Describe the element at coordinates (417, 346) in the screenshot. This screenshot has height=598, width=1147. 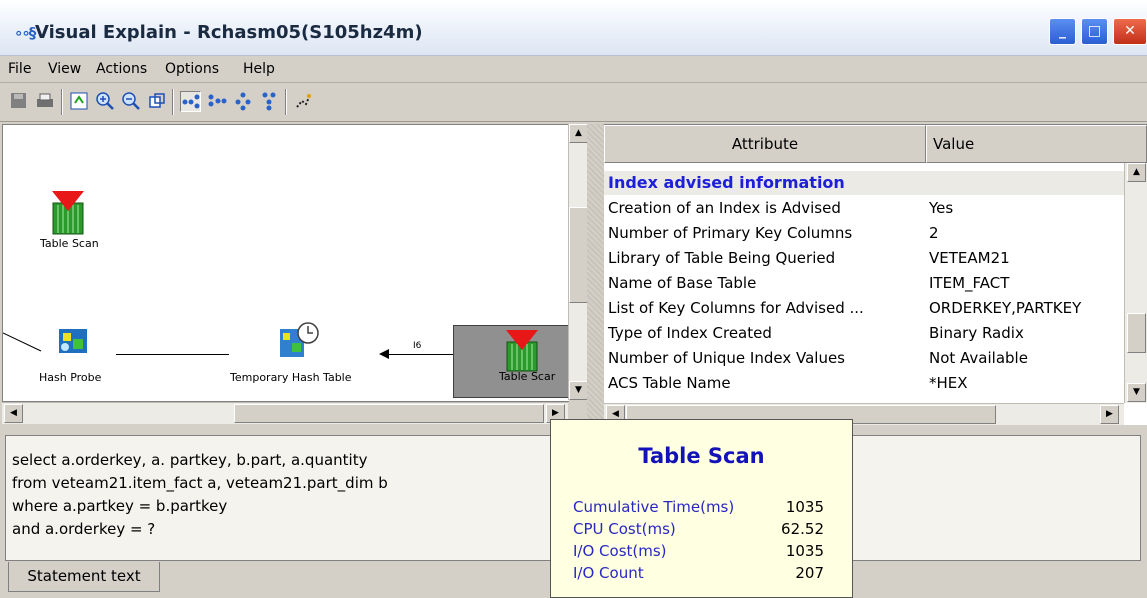
I see `edge-label: I6` at that location.